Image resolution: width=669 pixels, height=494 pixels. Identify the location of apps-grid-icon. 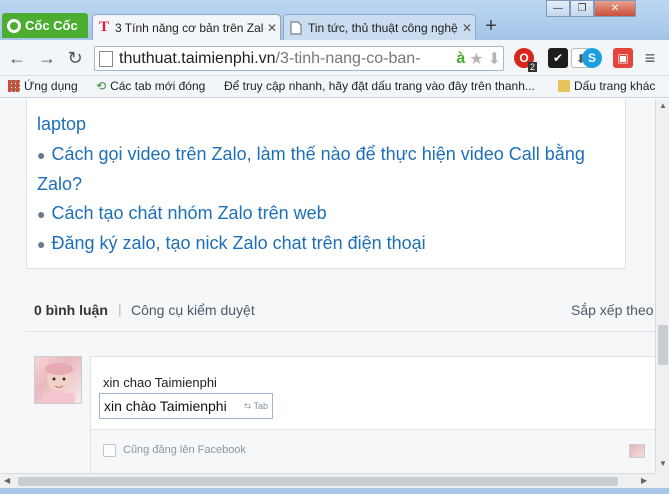
(14, 86).